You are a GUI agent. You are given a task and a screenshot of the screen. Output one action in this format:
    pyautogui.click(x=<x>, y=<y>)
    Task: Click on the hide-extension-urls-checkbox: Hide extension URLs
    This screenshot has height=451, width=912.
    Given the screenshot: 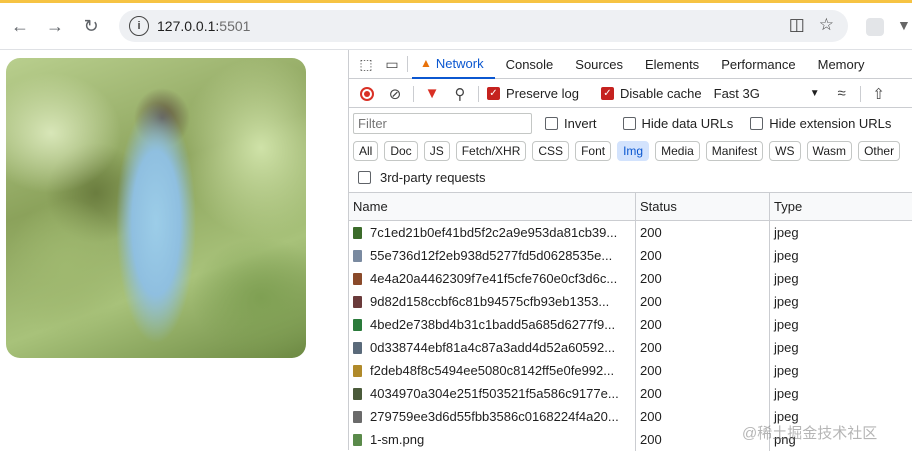 What is the action you would take?
    pyautogui.click(x=820, y=123)
    